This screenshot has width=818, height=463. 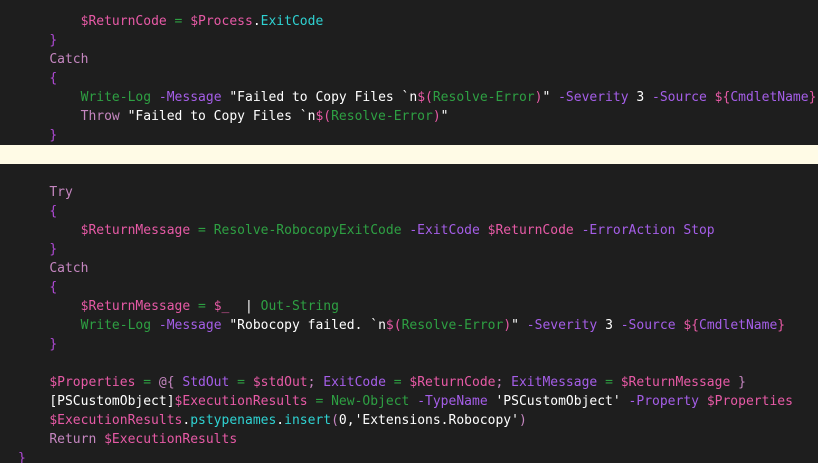 What do you see at coordinates (409, 154) in the screenshot?
I see `current-line-highlight` at bounding box center [409, 154].